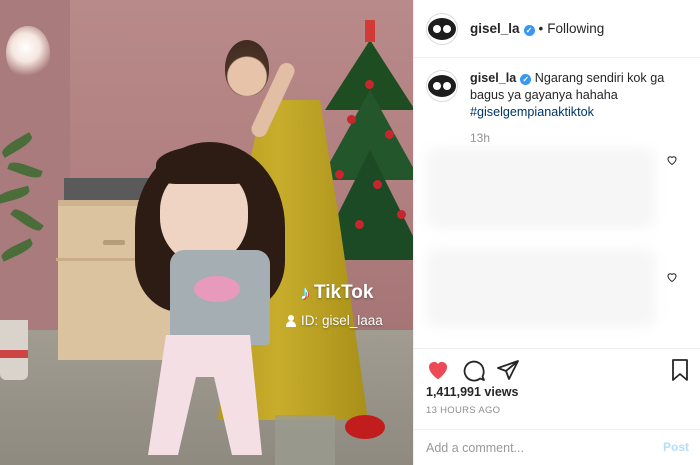  I want to click on heart-filled-icon, so click(438, 370).